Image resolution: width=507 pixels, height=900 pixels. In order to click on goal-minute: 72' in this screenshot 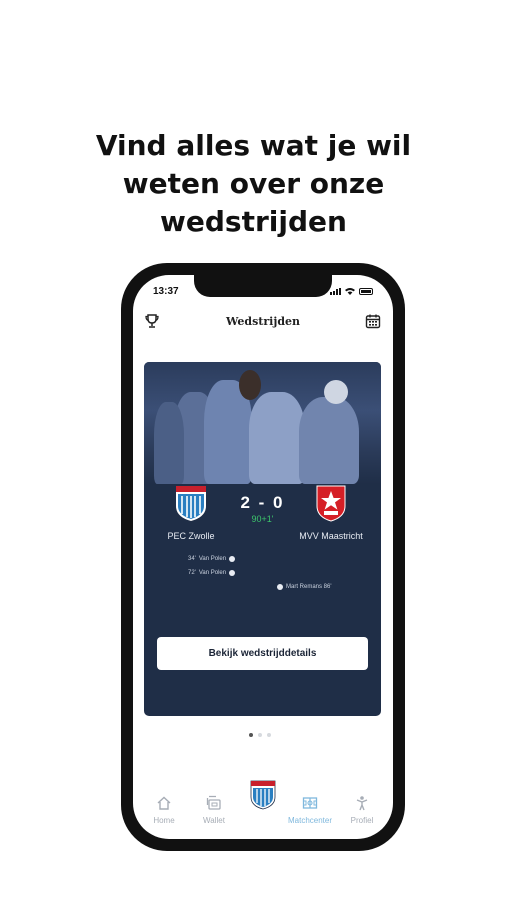, I will do `click(192, 573)`.